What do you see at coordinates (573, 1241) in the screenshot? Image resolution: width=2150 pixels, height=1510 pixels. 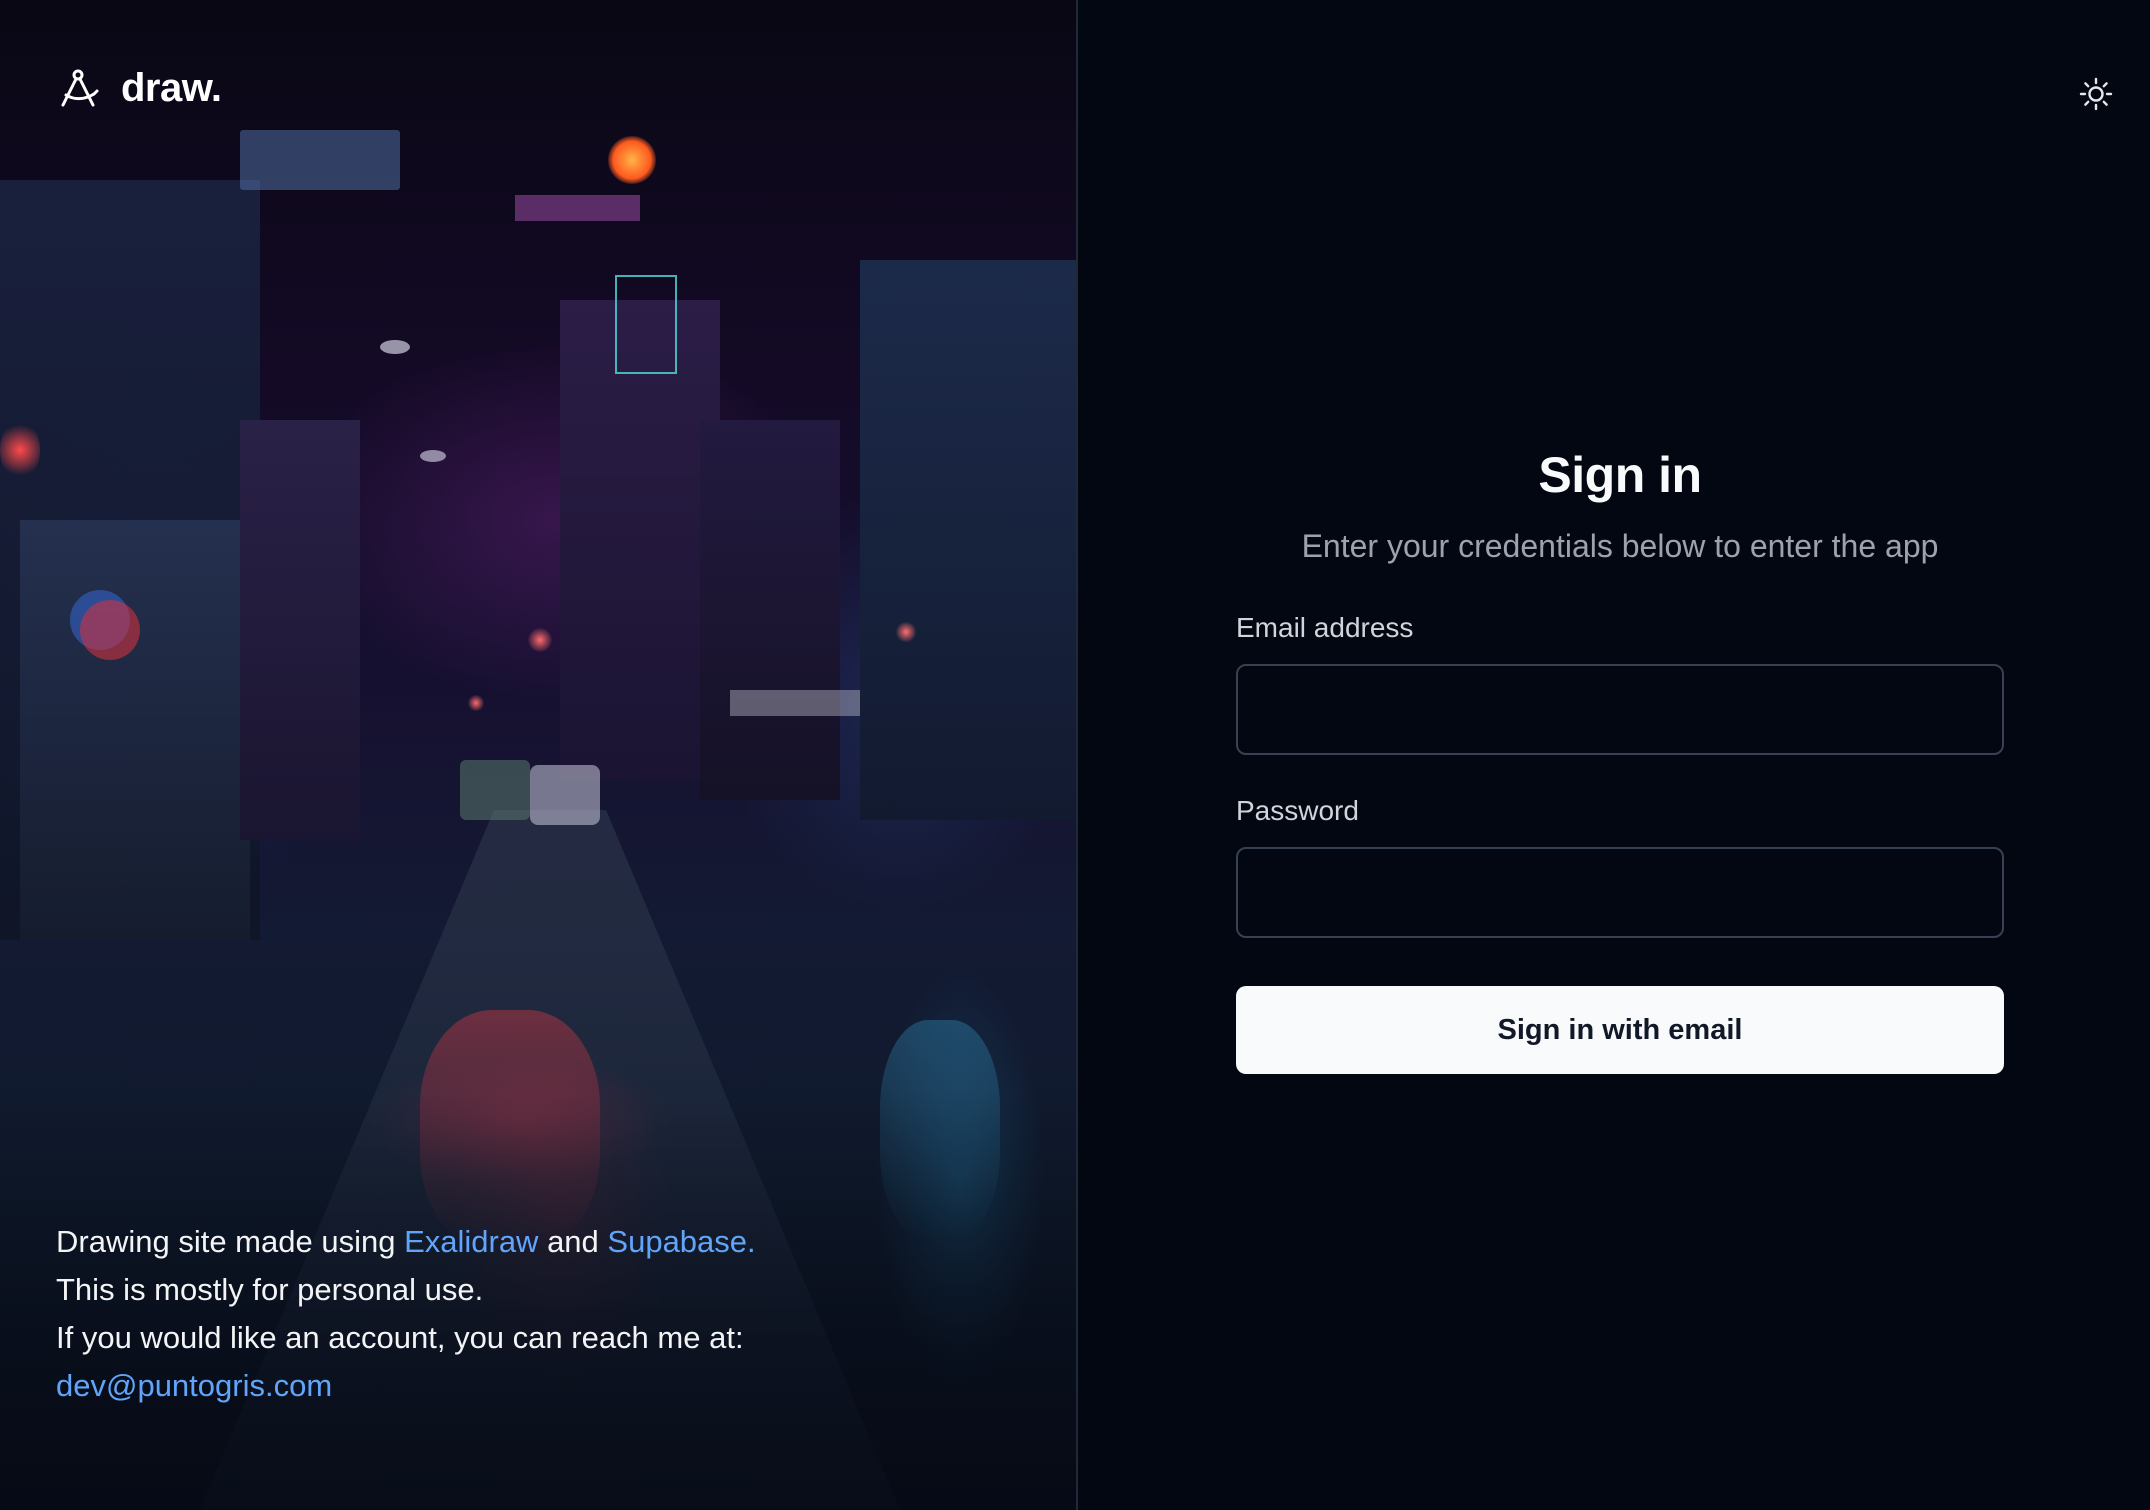 I see `hero-line-1-middle: and` at bounding box center [573, 1241].